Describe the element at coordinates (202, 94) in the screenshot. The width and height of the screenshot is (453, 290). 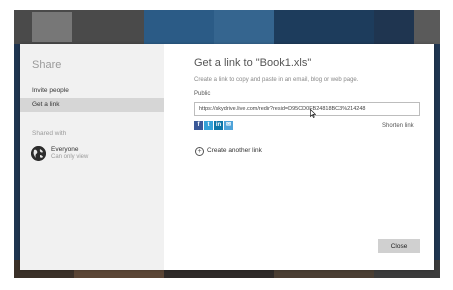
I see `public-label: Public` at that location.